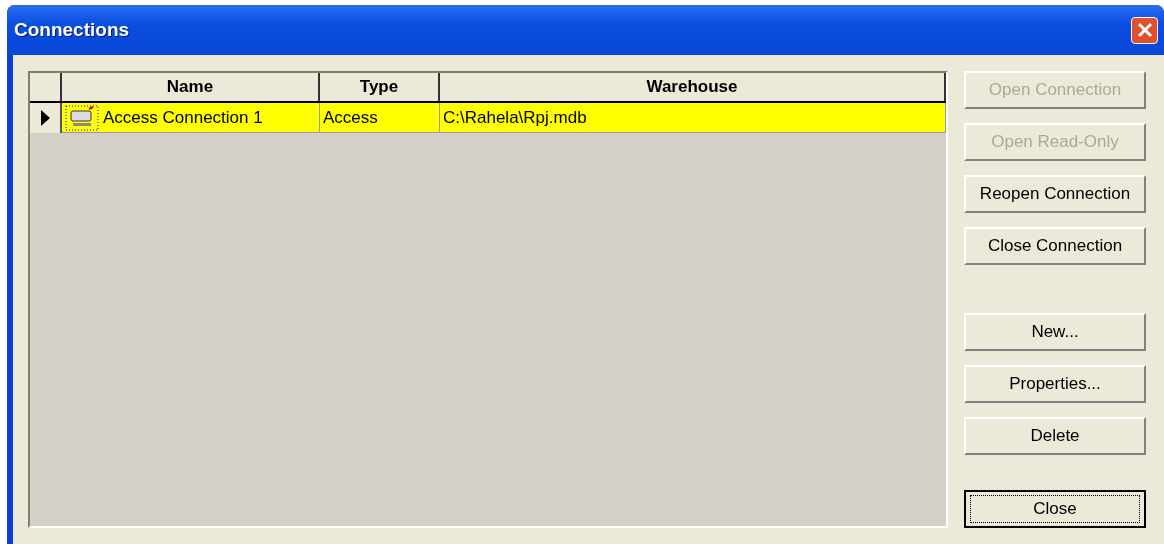 Image resolution: width=1164 pixels, height=544 pixels. Describe the element at coordinates (46, 87) in the screenshot. I see `header-corner` at that location.